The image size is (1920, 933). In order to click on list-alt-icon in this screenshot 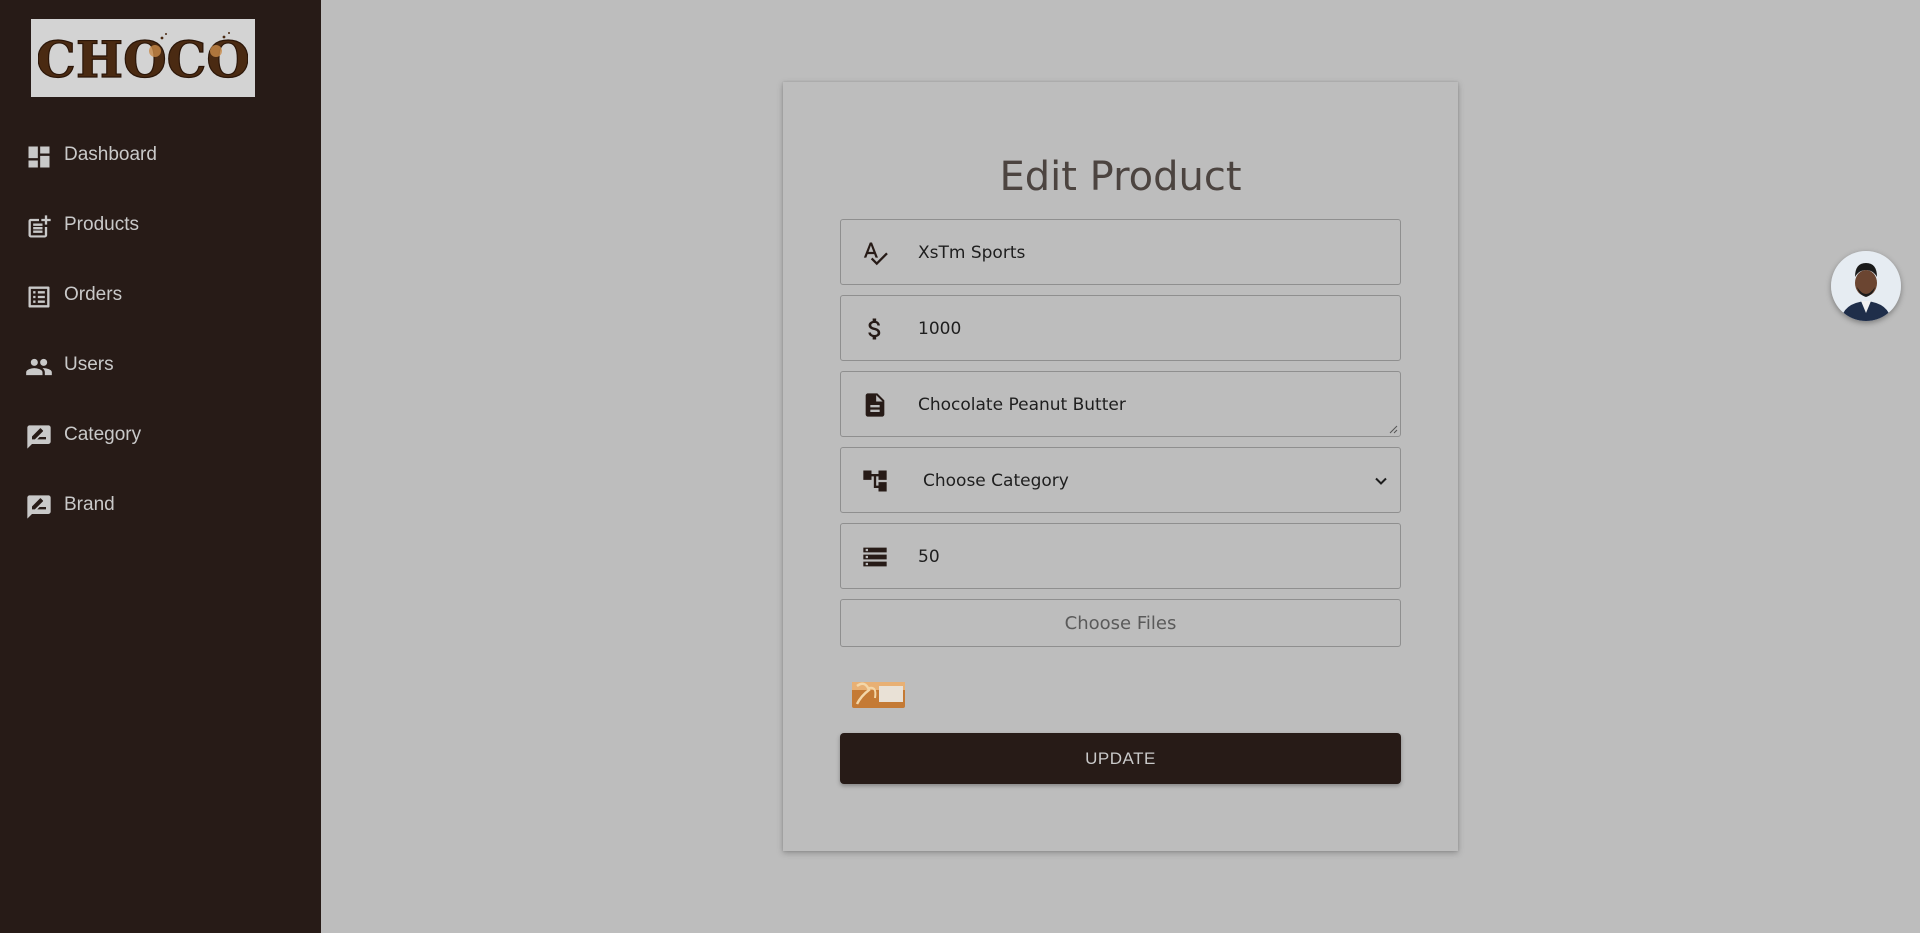, I will do `click(39, 297)`.